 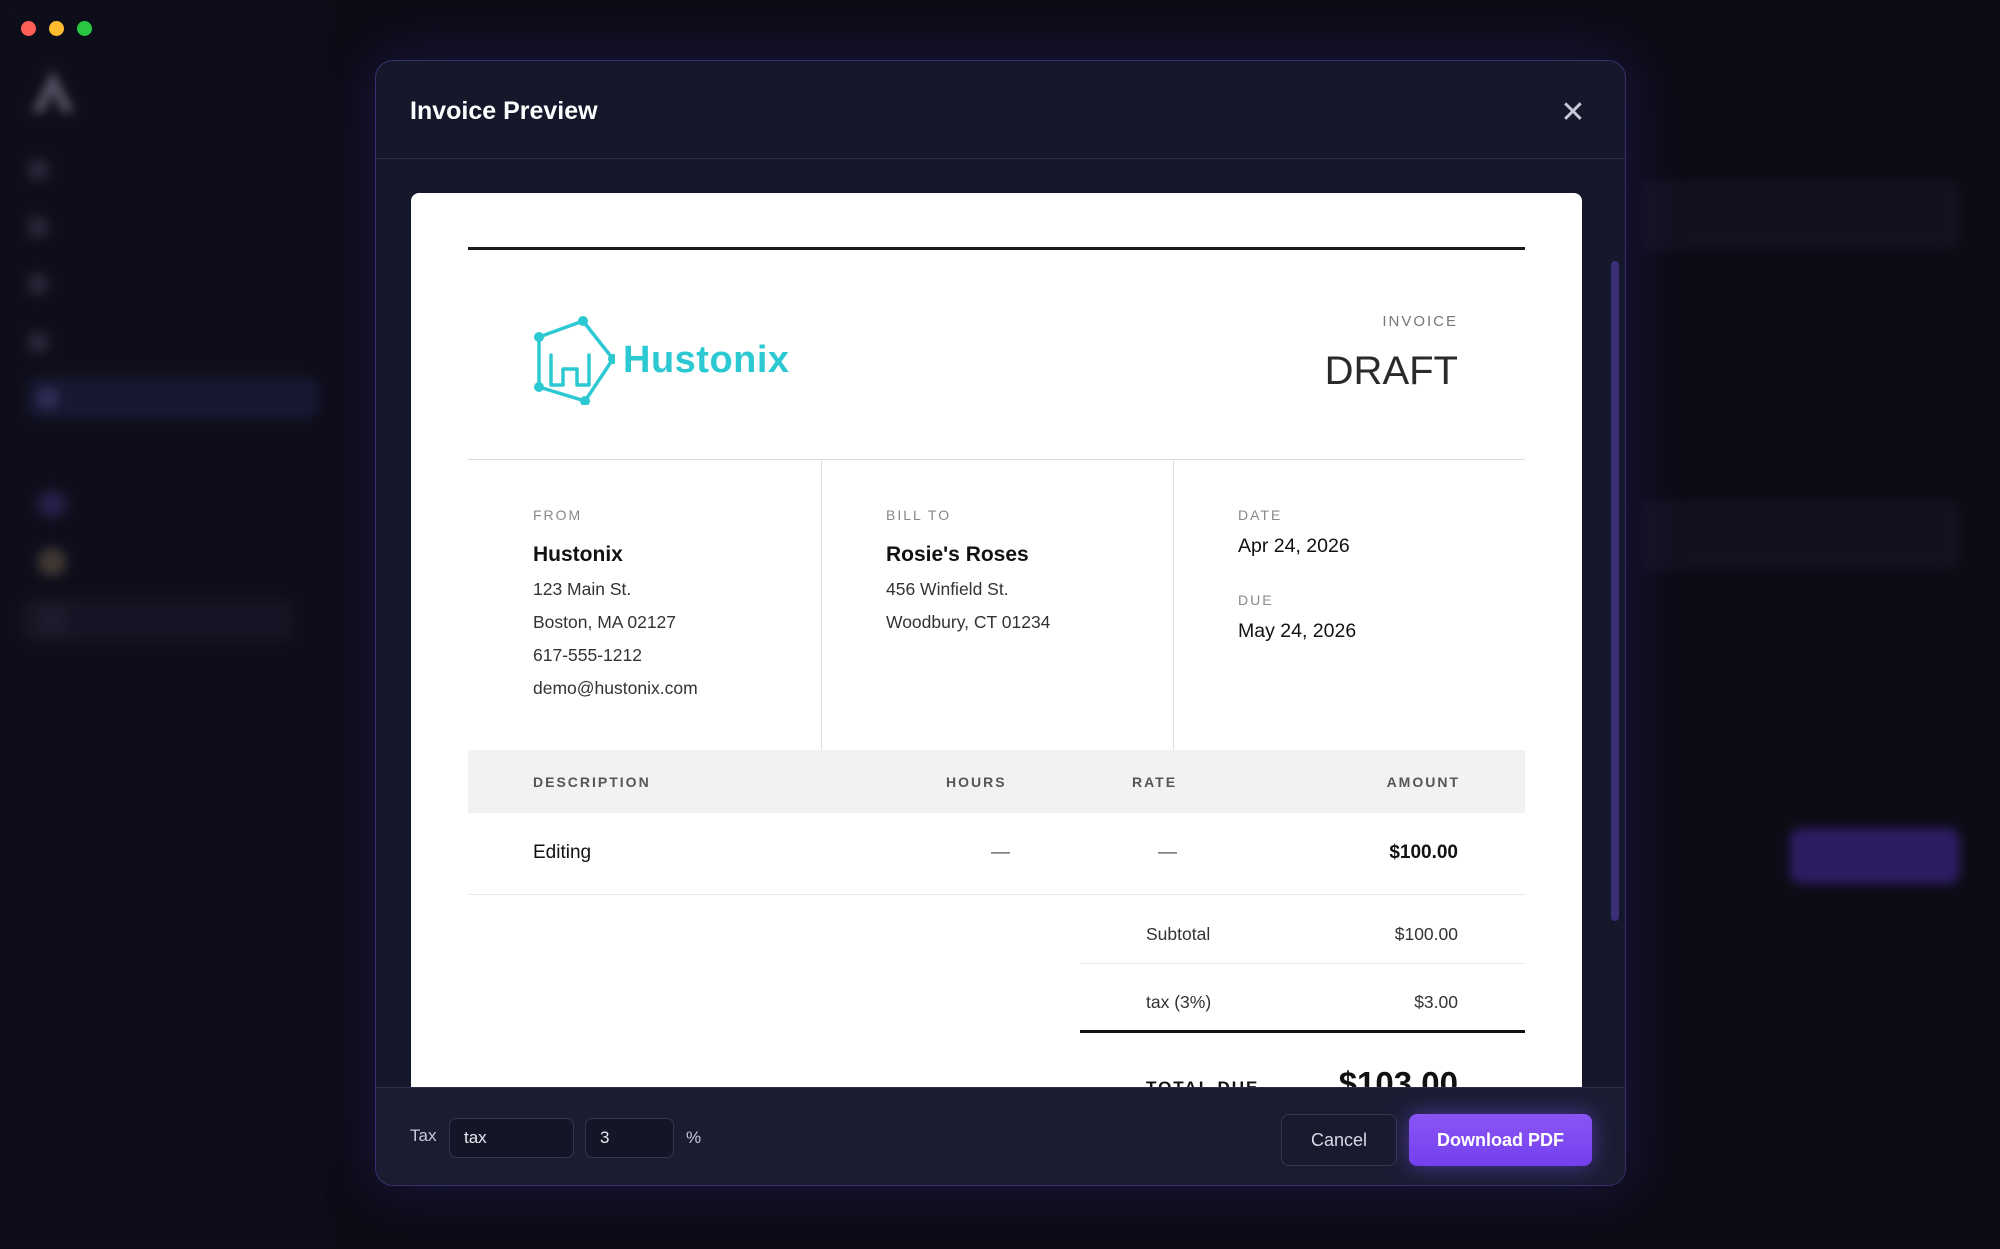 What do you see at coordinates (504, 111) in the screenshot?
I see `modal-title: Invoice Preview` at bounding box center [504, 111].